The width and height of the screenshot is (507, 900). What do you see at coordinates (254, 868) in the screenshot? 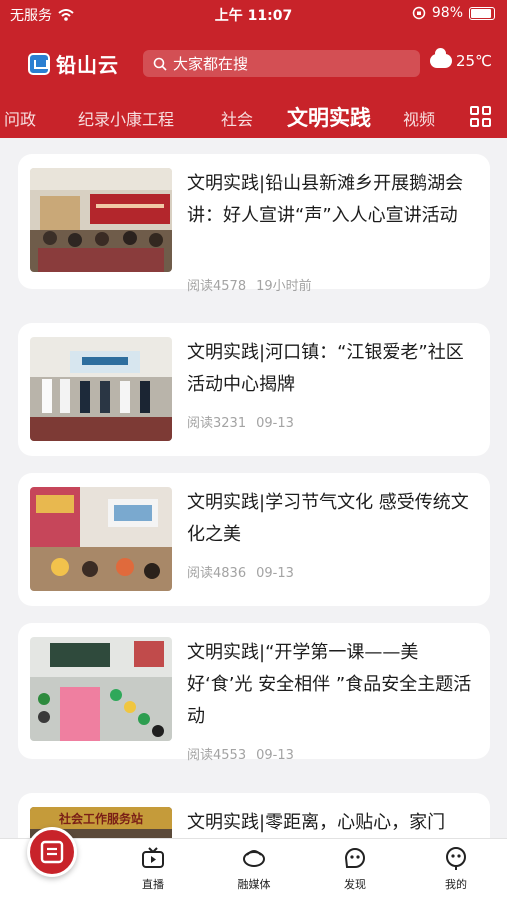
I see `tab-media: 融媒体` at bounding box center [254, 868].